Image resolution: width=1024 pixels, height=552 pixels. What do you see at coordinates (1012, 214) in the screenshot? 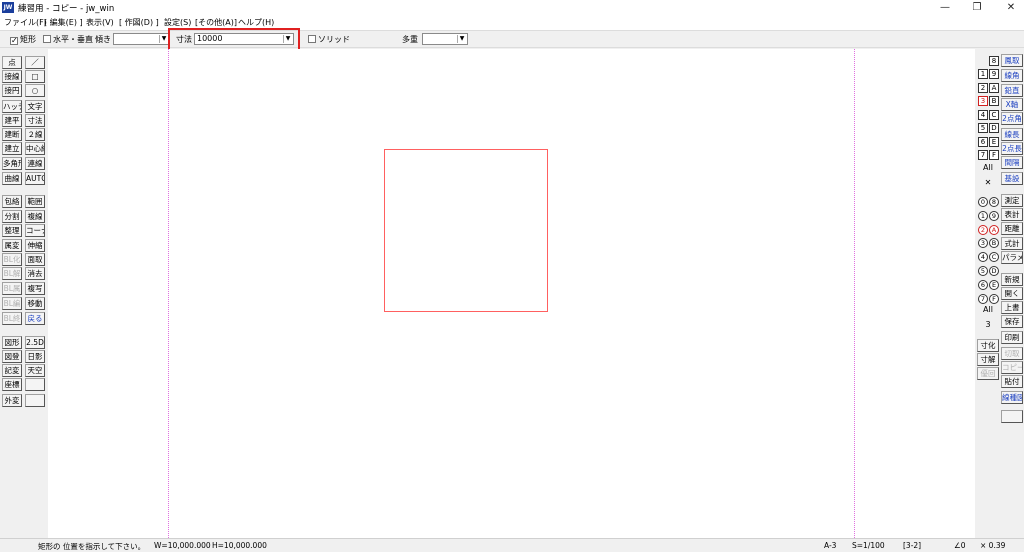
I see `right-tool-10-button: 表計` at bounding box center [1012, 214].